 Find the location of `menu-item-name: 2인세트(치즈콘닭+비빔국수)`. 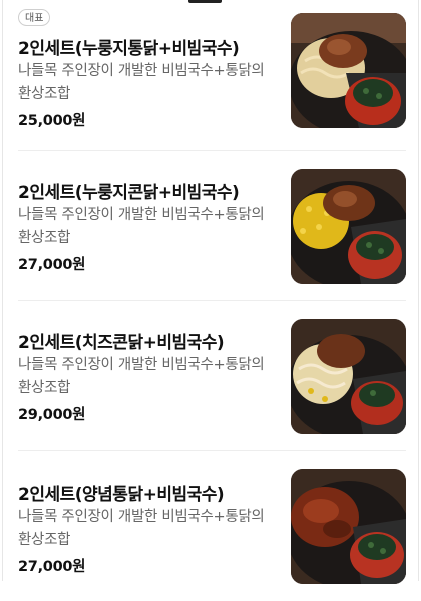

menu-item-name: 2인세트(치즈콘닭+비빔국수) is located at coordinates (121, 343).